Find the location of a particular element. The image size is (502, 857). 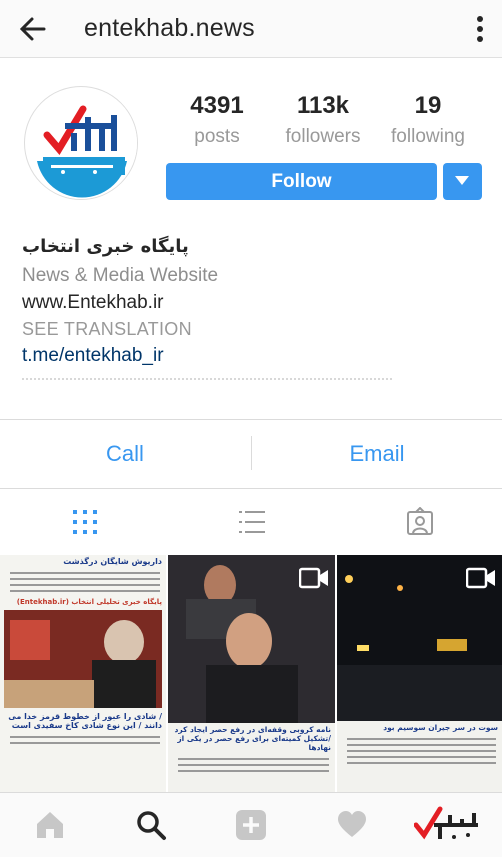

caret-down-icon is located at coordinates (462, 180).